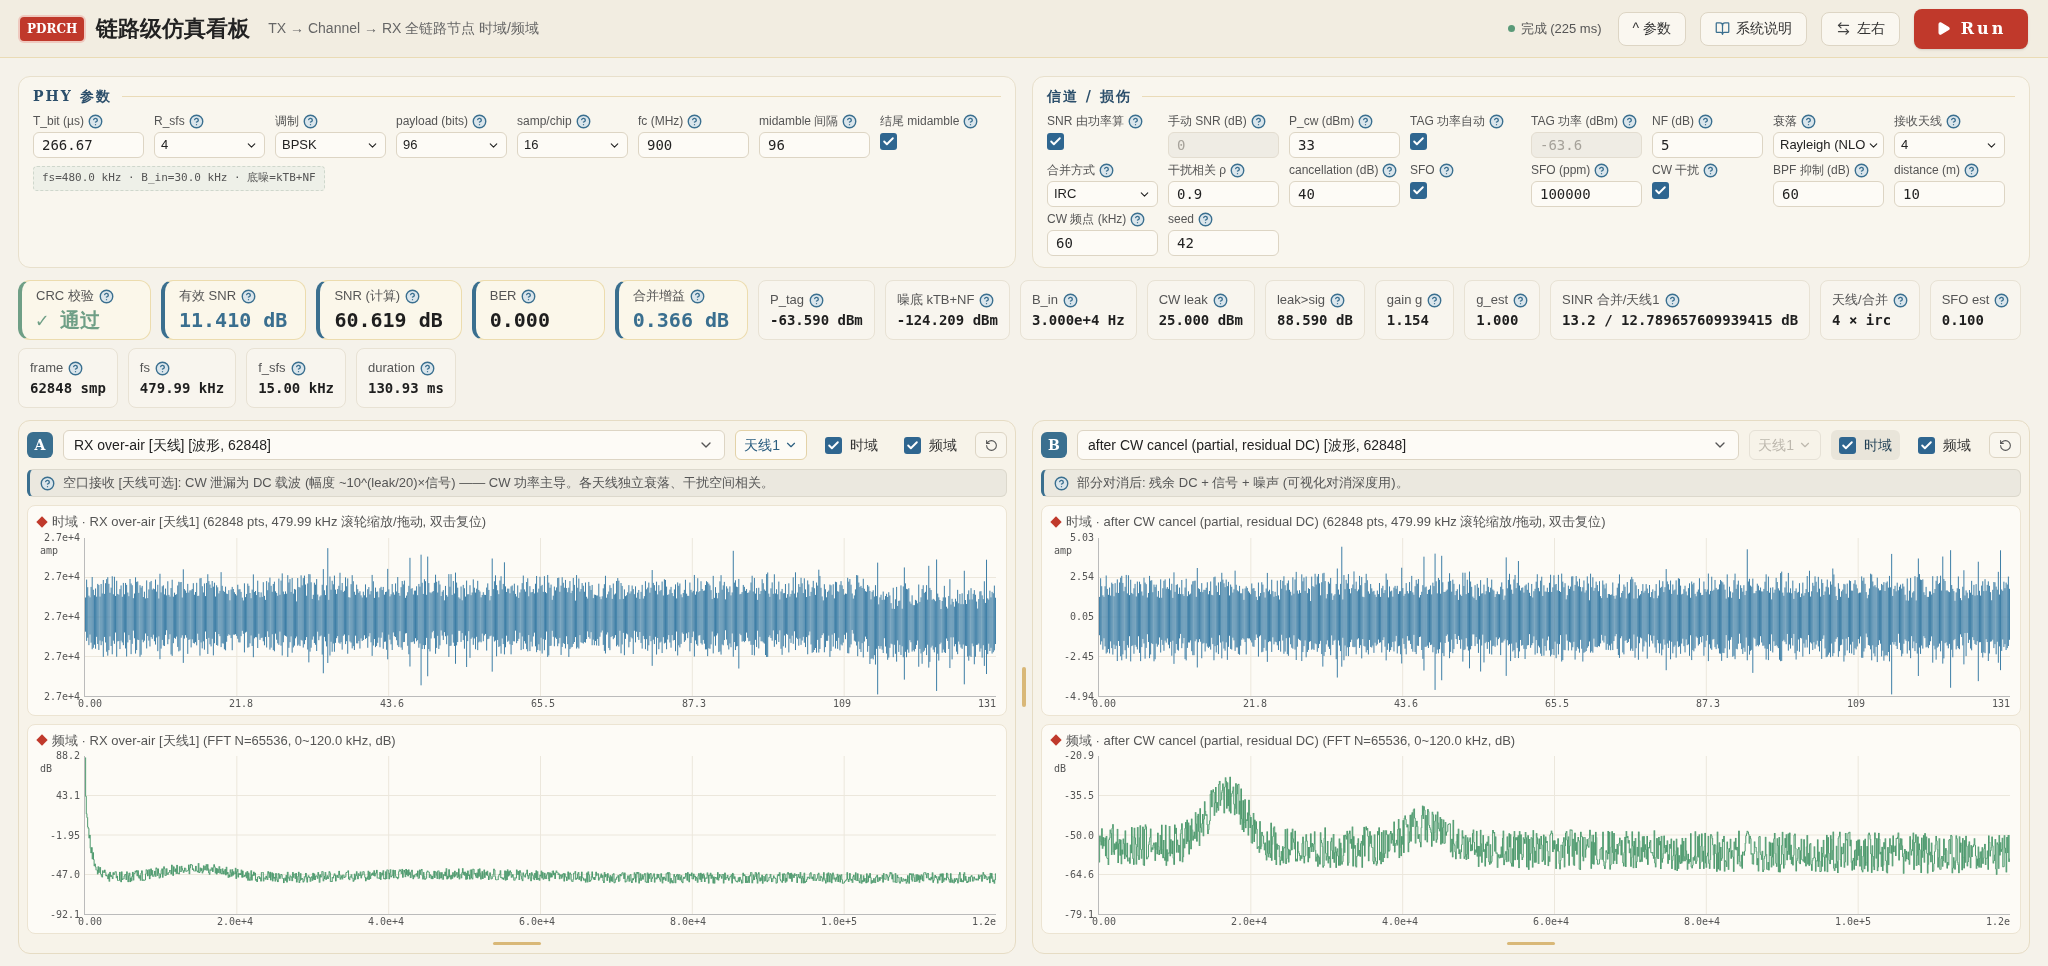 This screenshot has height=966, width=2048. I want to click on status-text: 完成 (225 ms), so click(1561, 28).